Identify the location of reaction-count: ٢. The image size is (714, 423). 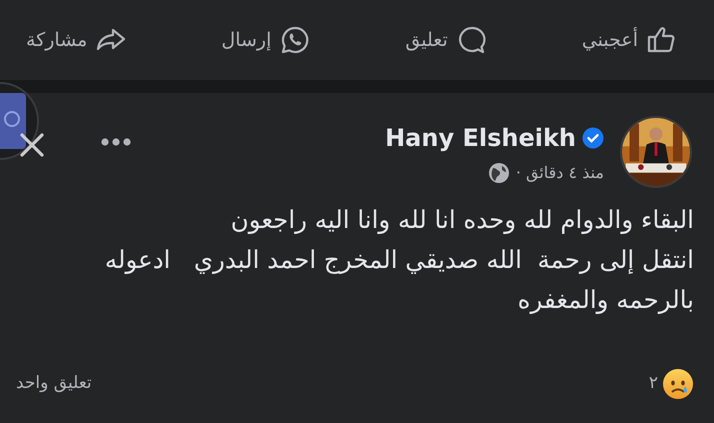
(653, 384).